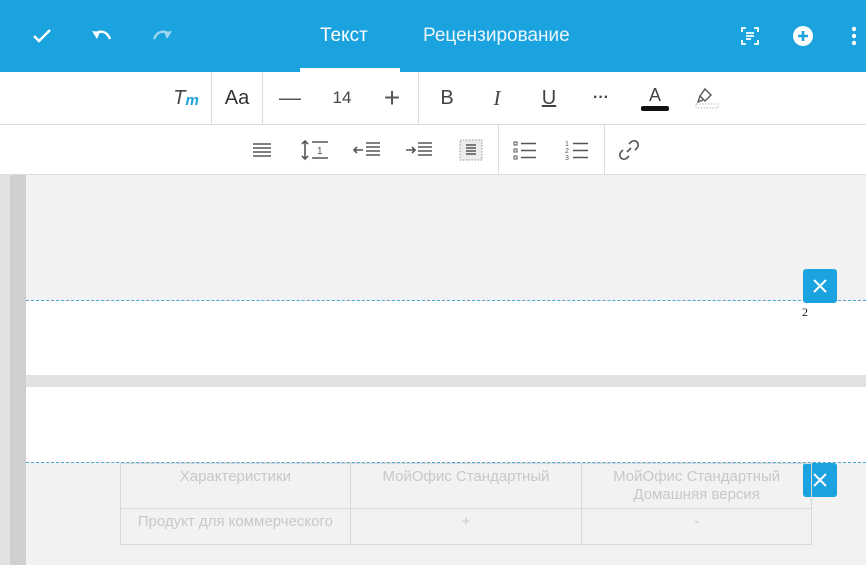 The height and width of the screenshot is (565, 866). What do you see at coordinates (446, 338) in the screenshot?
I see `page-1-footer` at bounding box center [446, 338].